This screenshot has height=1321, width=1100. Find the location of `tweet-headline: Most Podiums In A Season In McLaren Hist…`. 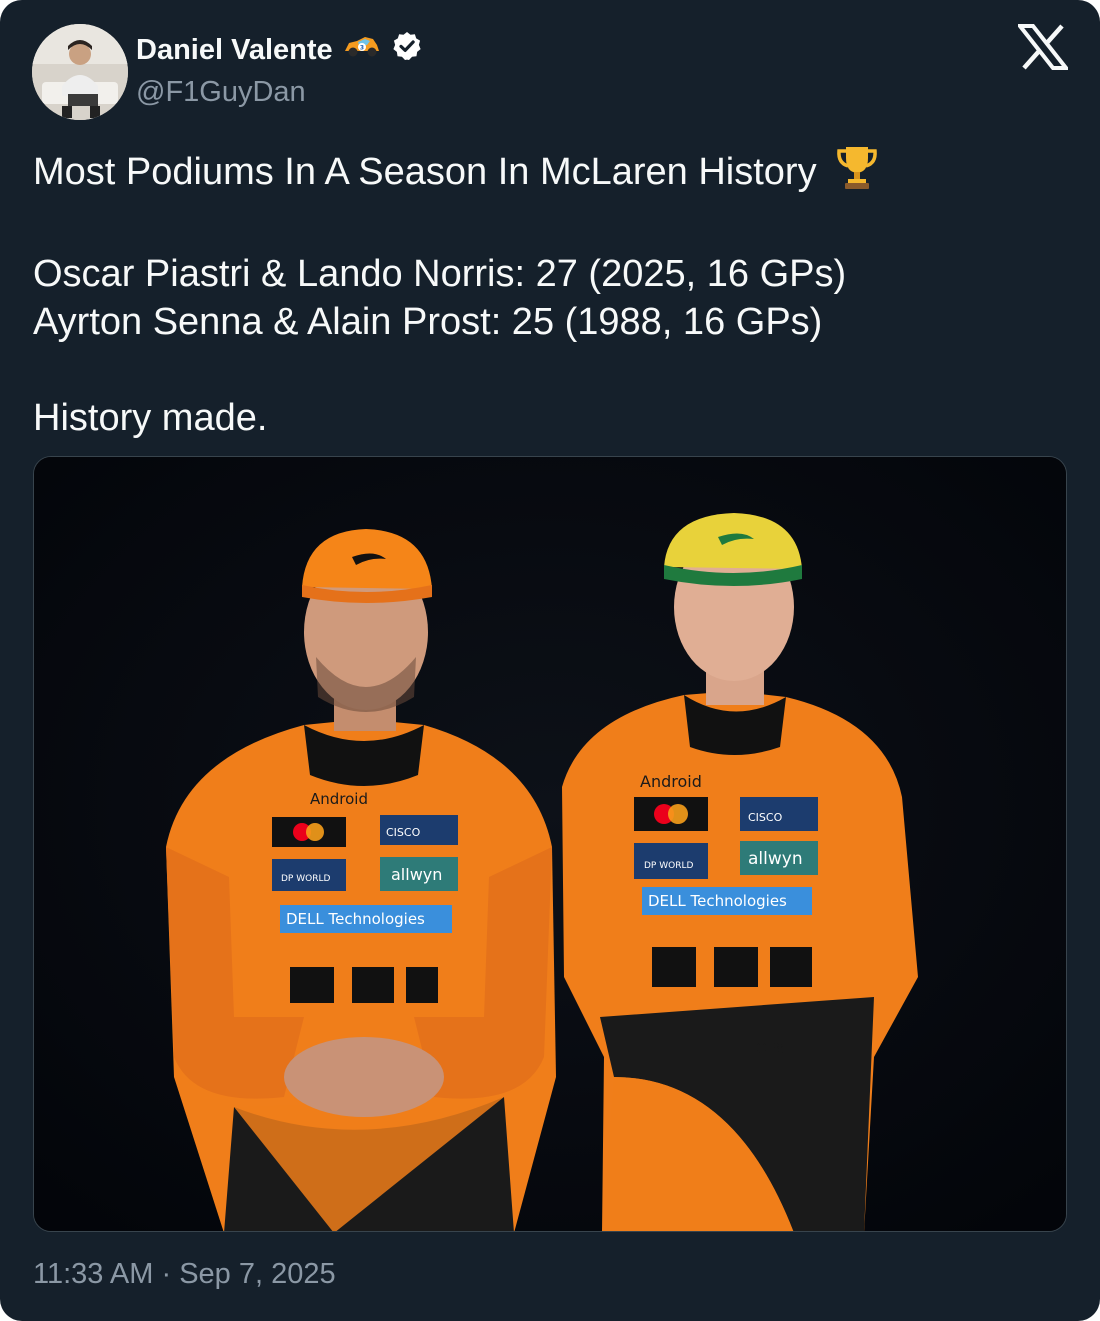

tweet-headline: Most Podiums In A Season In McLaren Hist… is located at coordinates (425, 172).